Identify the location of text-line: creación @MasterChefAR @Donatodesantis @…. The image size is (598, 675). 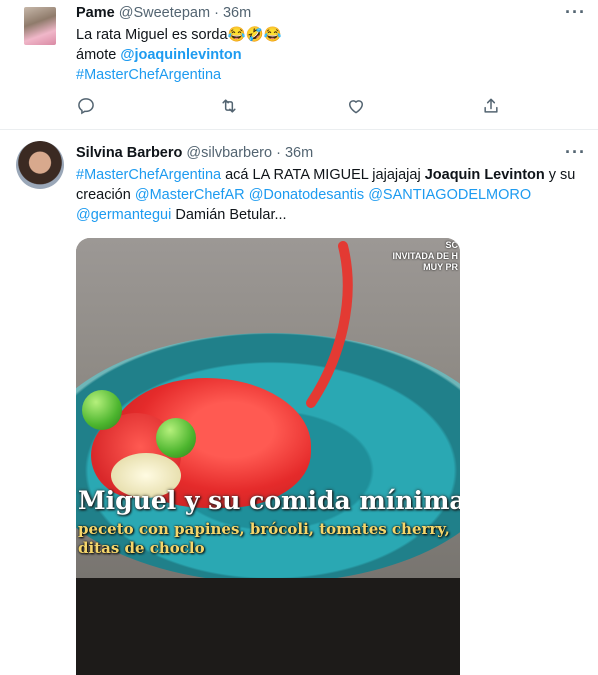
(331, 195).